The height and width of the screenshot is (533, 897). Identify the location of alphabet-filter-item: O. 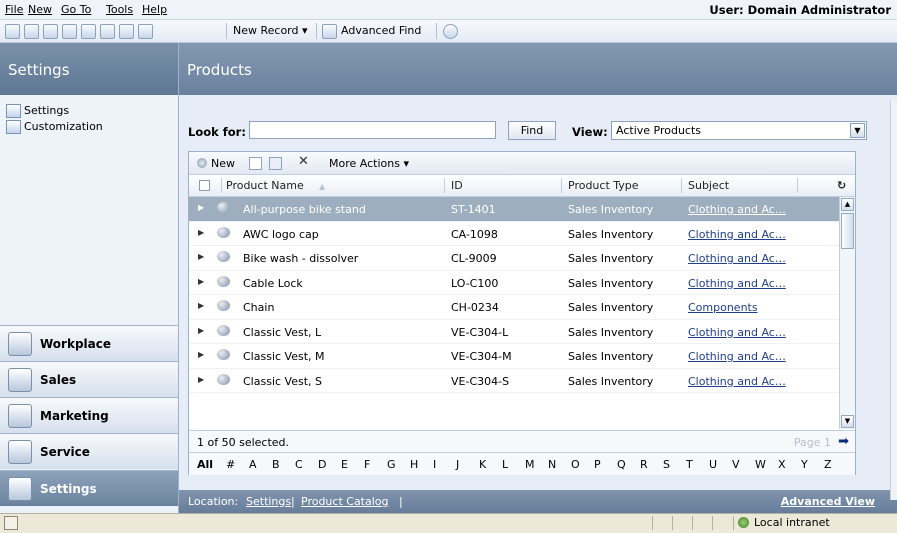
(575, 464).